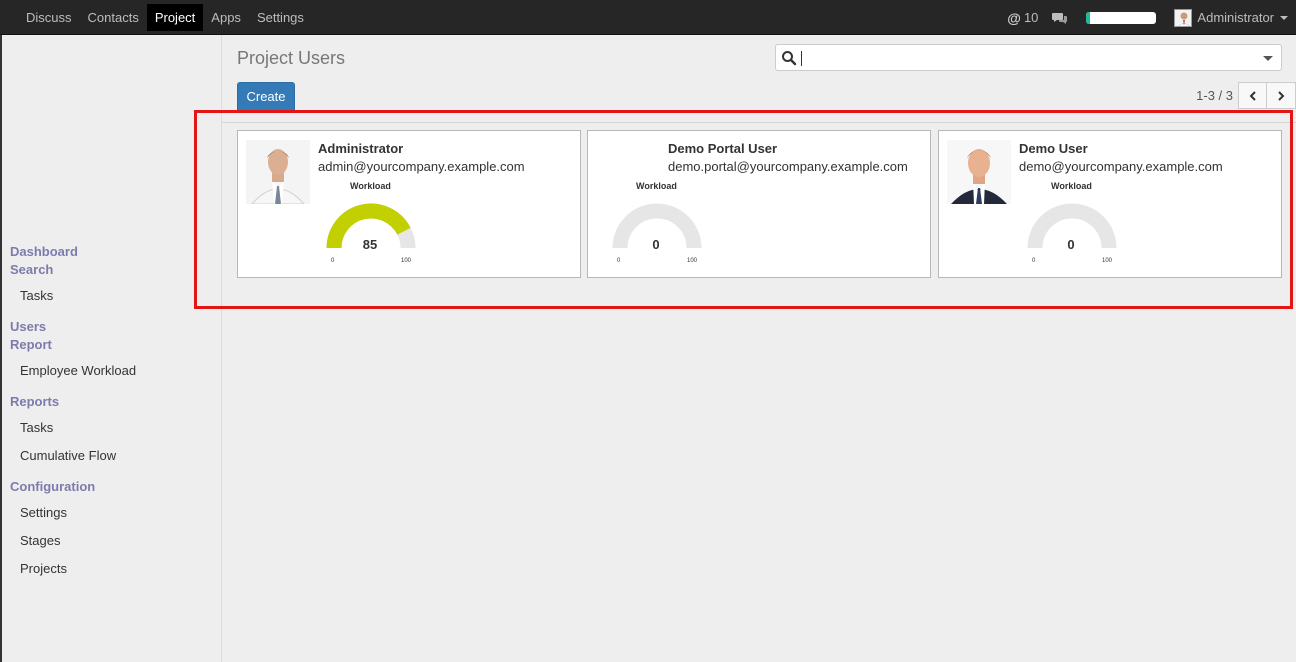 This screenshot has height=662, width=1296. What do you see at coordinates (370, 244) in the screenshot?
I see `workload-value: 85` at bounding box center [370, 244].